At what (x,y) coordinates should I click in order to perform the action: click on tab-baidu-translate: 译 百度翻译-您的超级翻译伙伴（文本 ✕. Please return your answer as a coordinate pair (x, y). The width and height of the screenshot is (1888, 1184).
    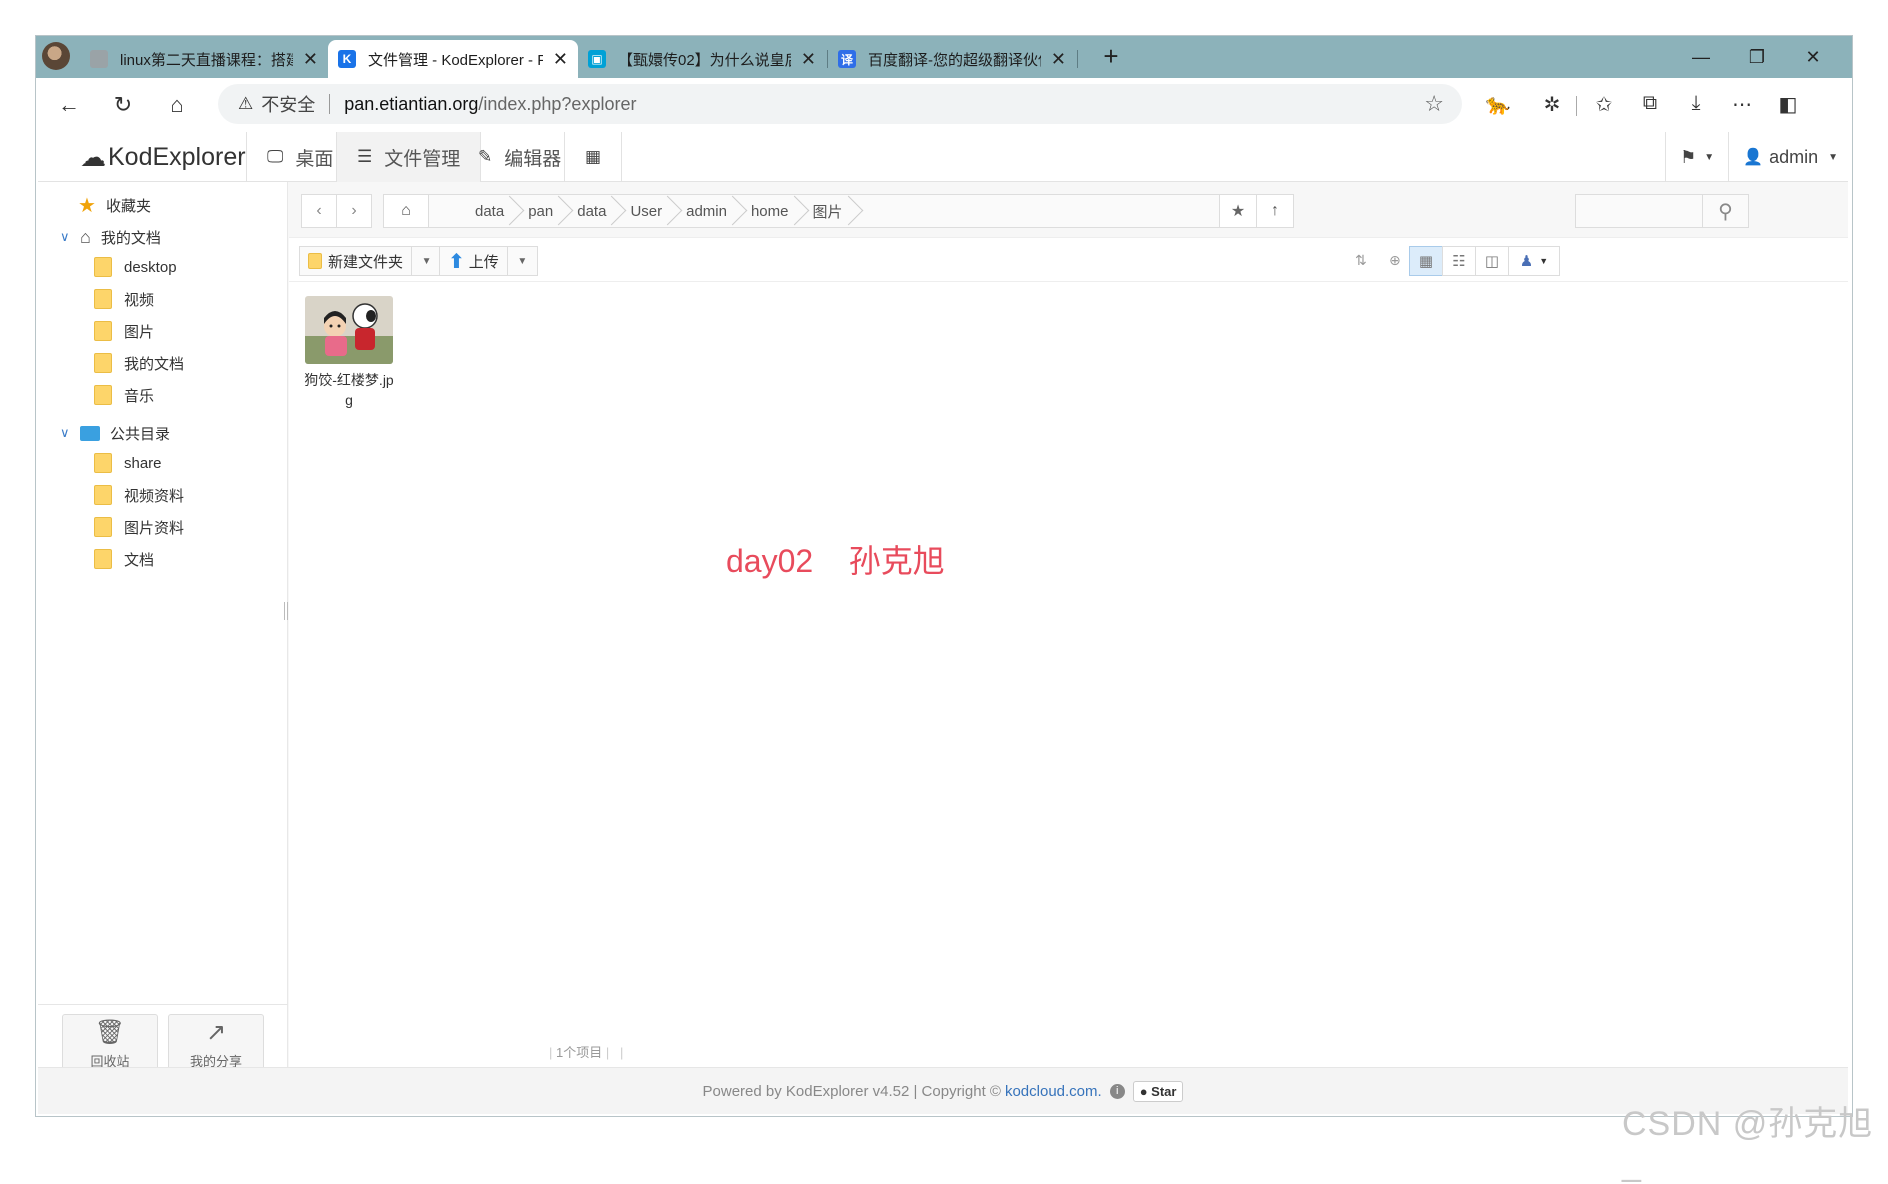
    Looking at the image, I should click on (952, 59).